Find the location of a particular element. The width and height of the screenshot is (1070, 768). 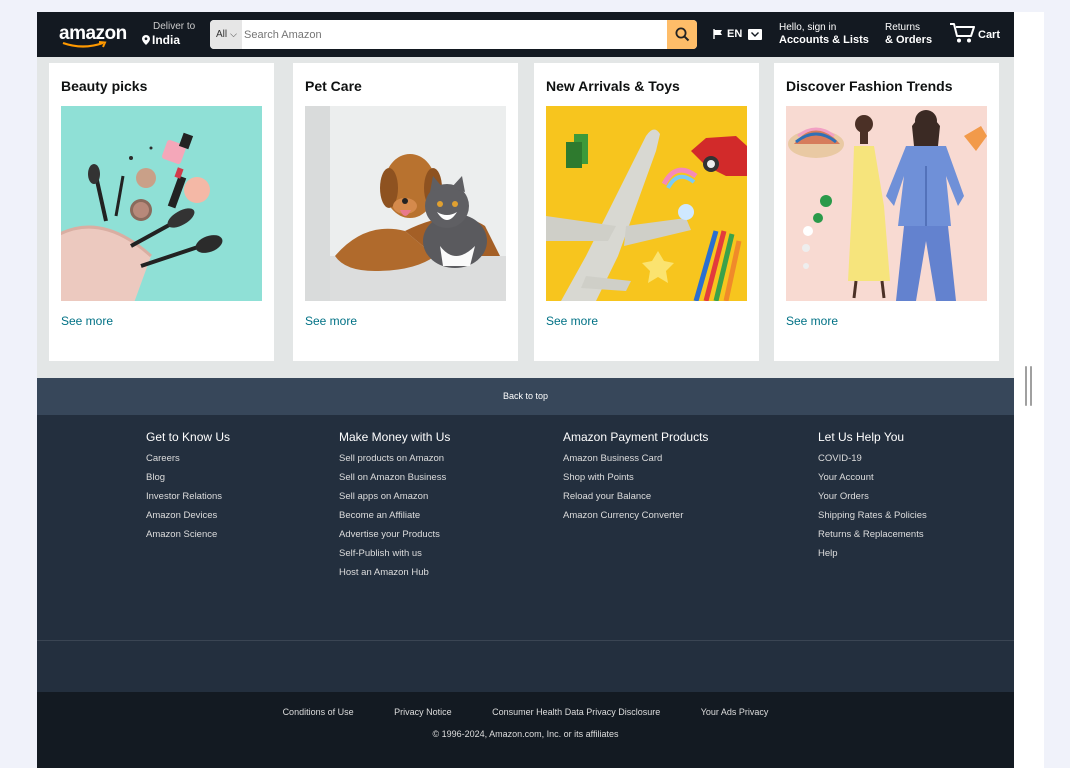

card-title: Discover Fashion Trends is located at coordinates (869, 86).